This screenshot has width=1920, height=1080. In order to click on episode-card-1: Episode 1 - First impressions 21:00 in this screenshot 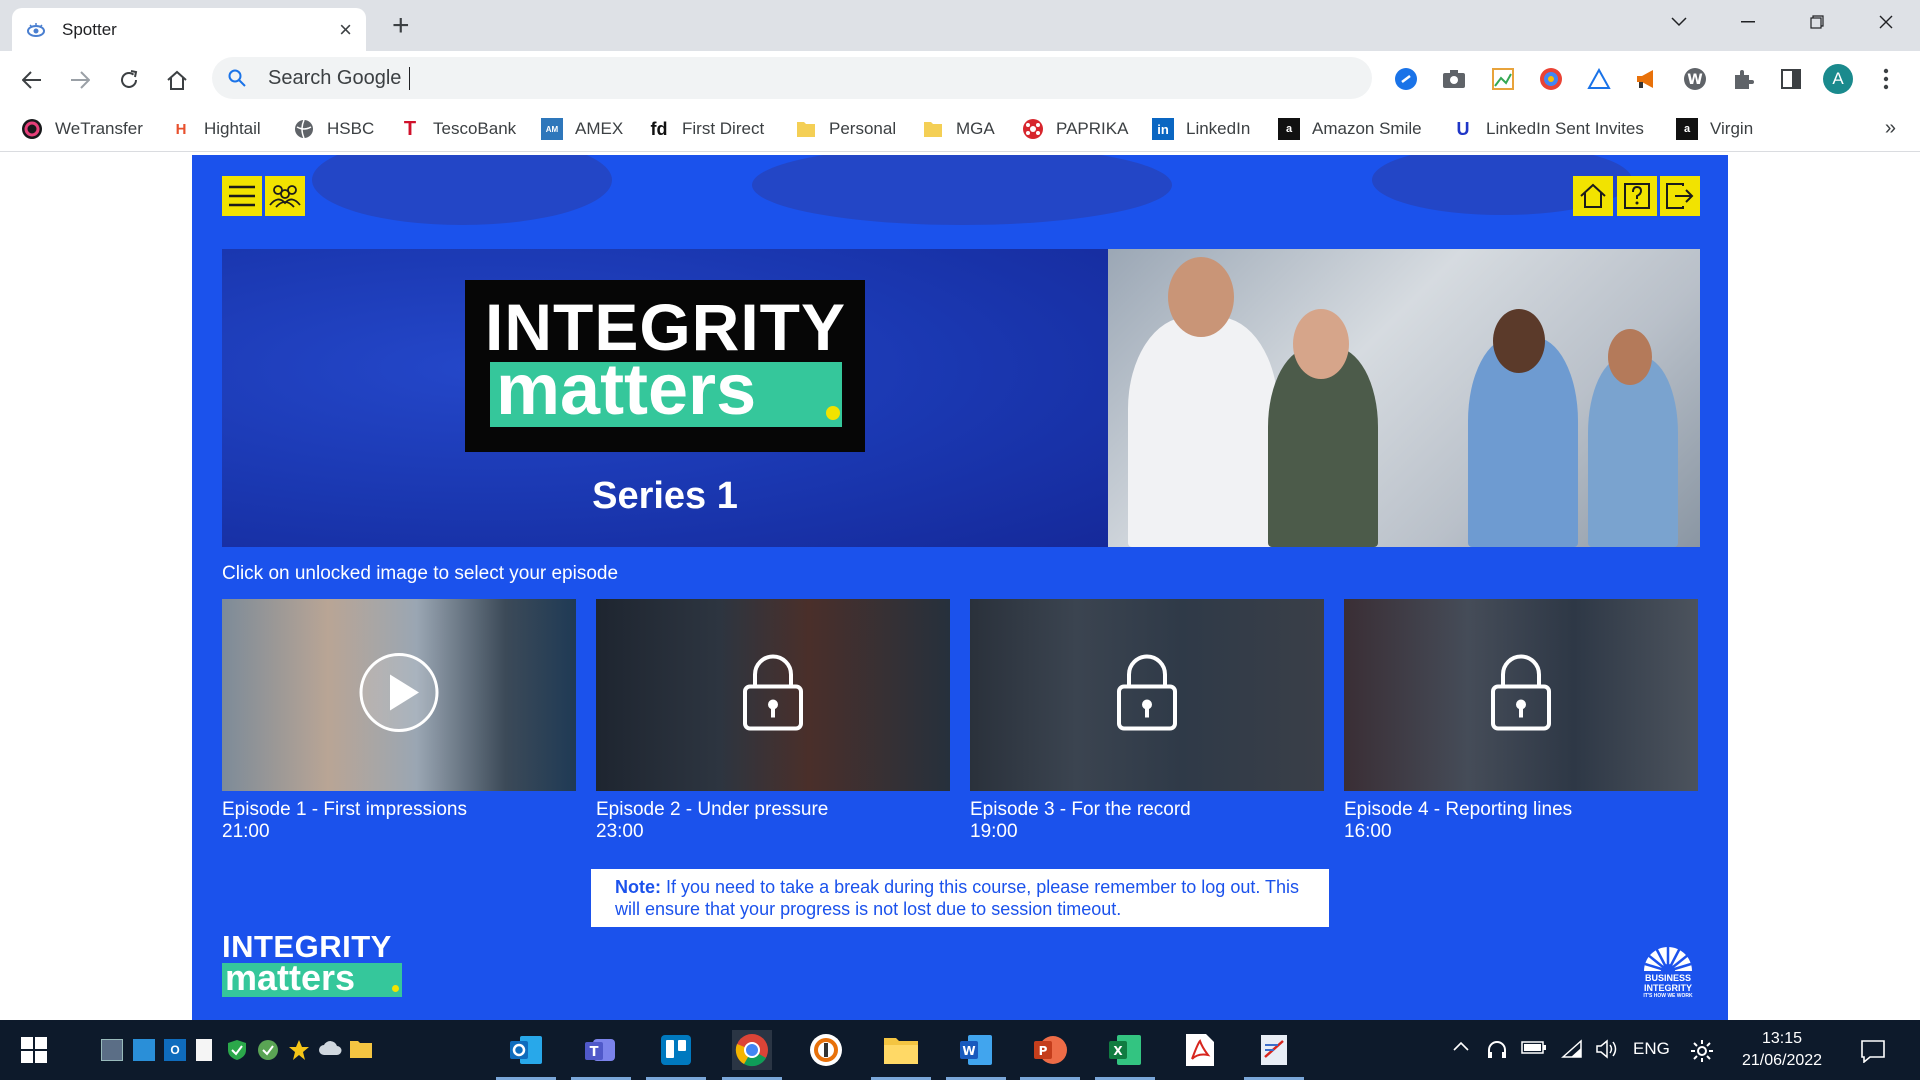, I will do `click(399, 721)`.